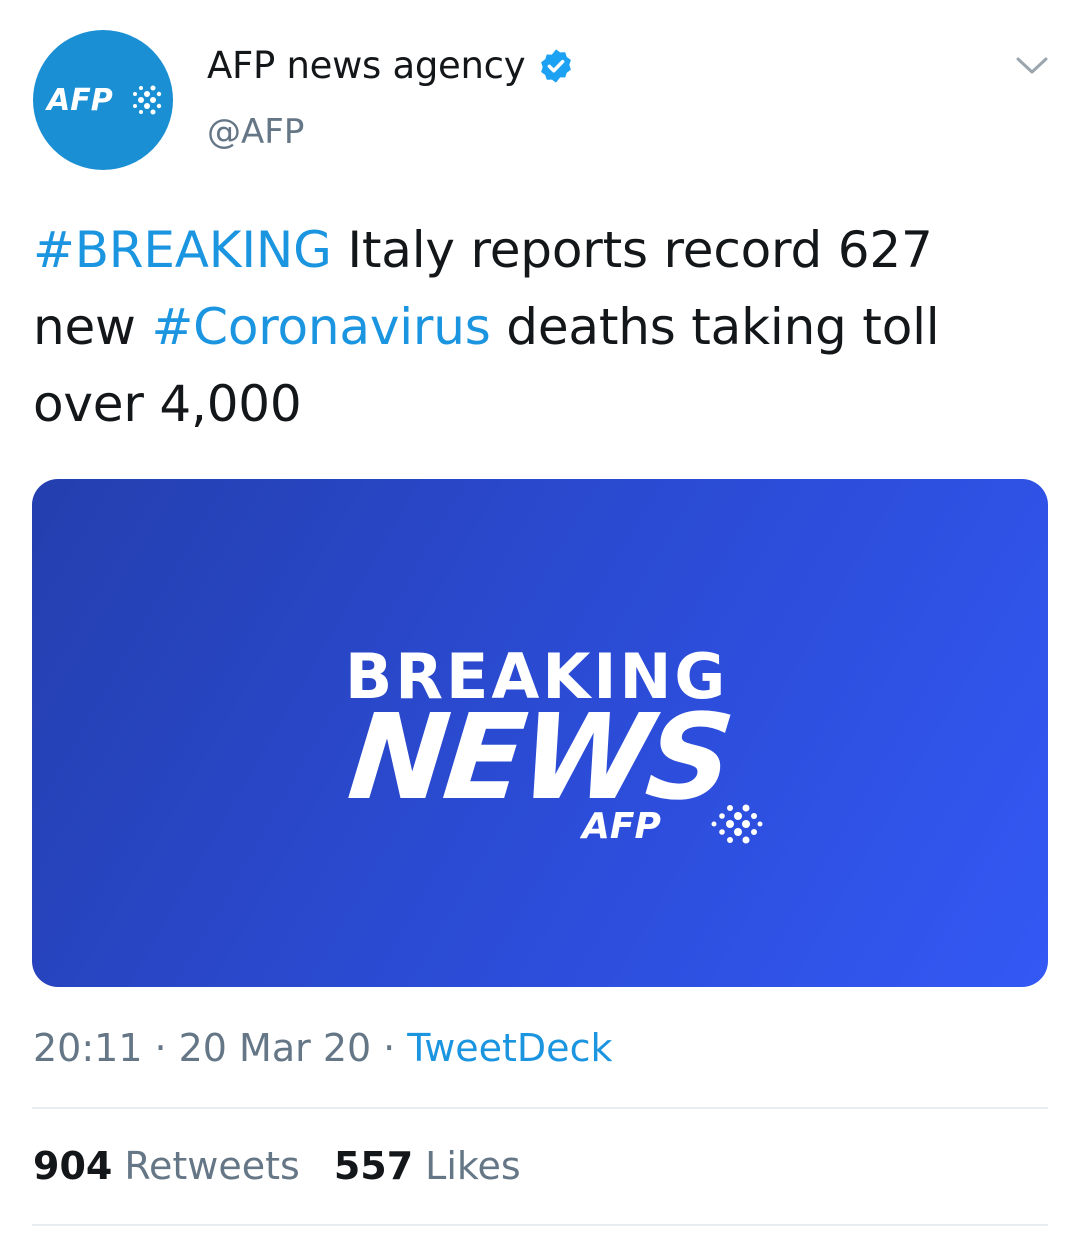  I want to click on tweet-time: 20:11, so click(88, 1048).